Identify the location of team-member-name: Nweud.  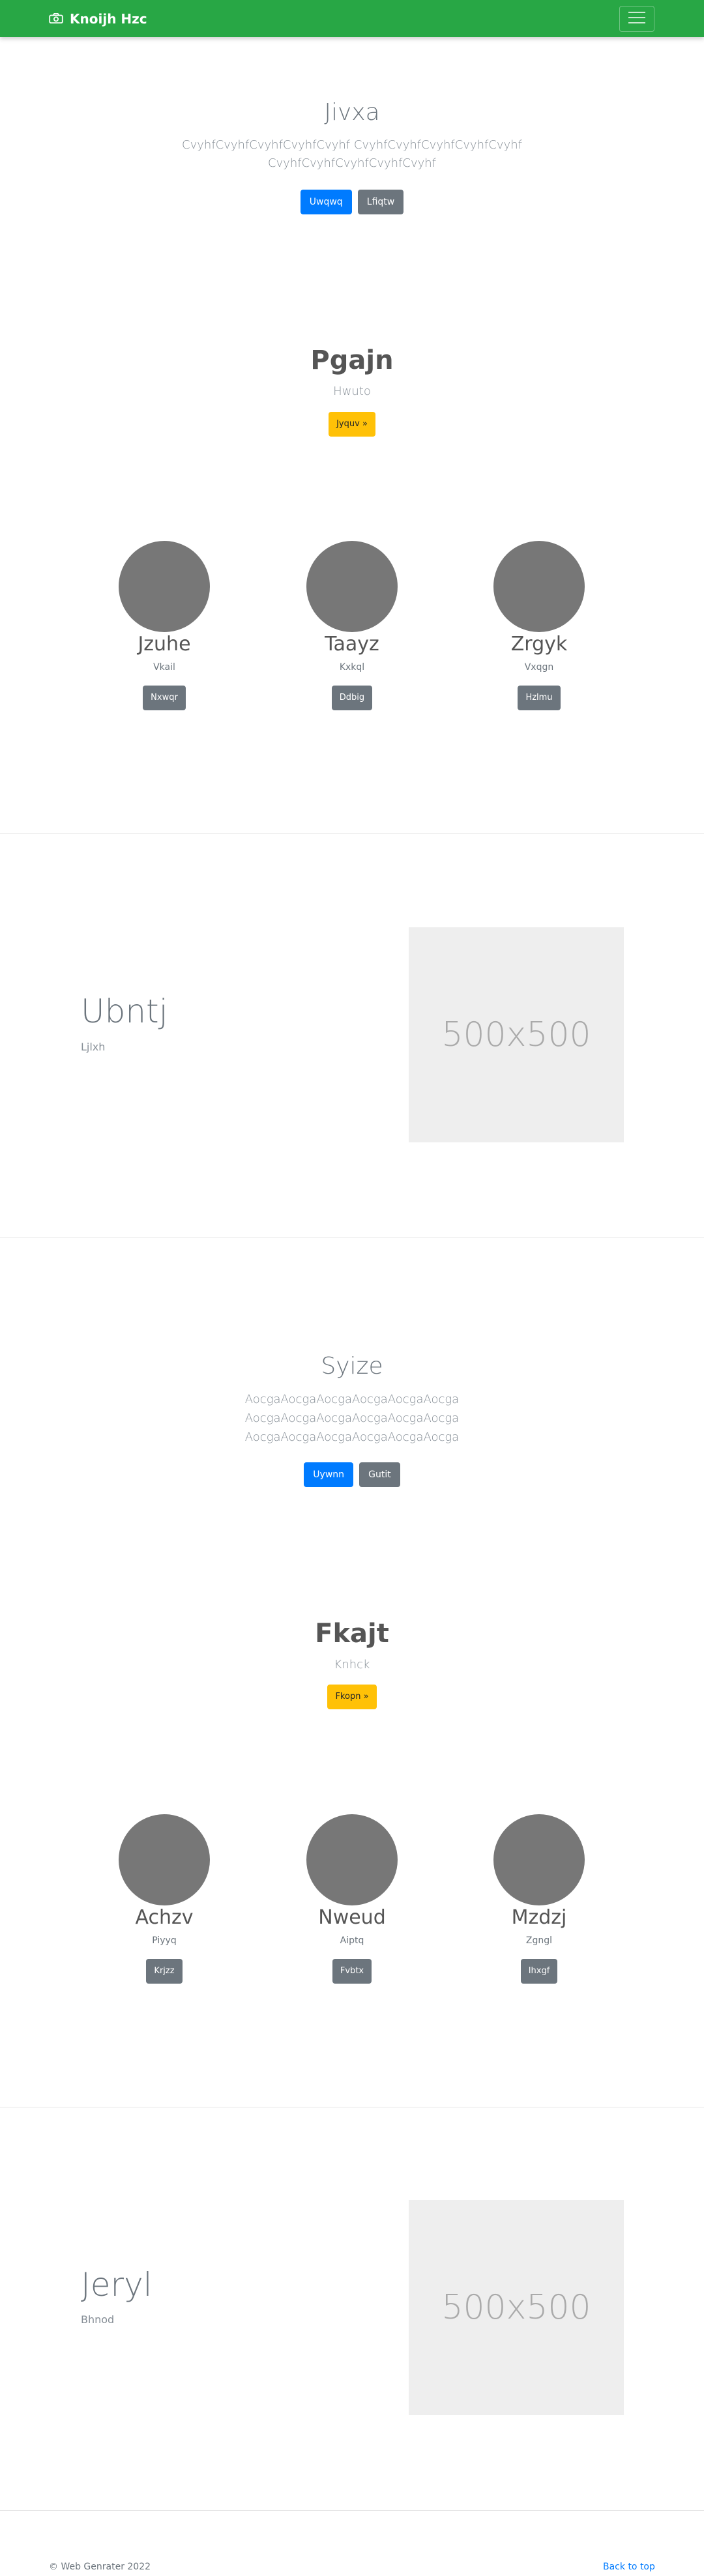
(352, 1917).